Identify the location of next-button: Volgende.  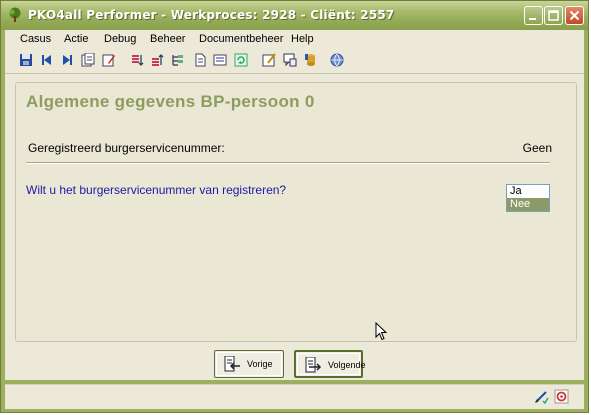
(330, 364).